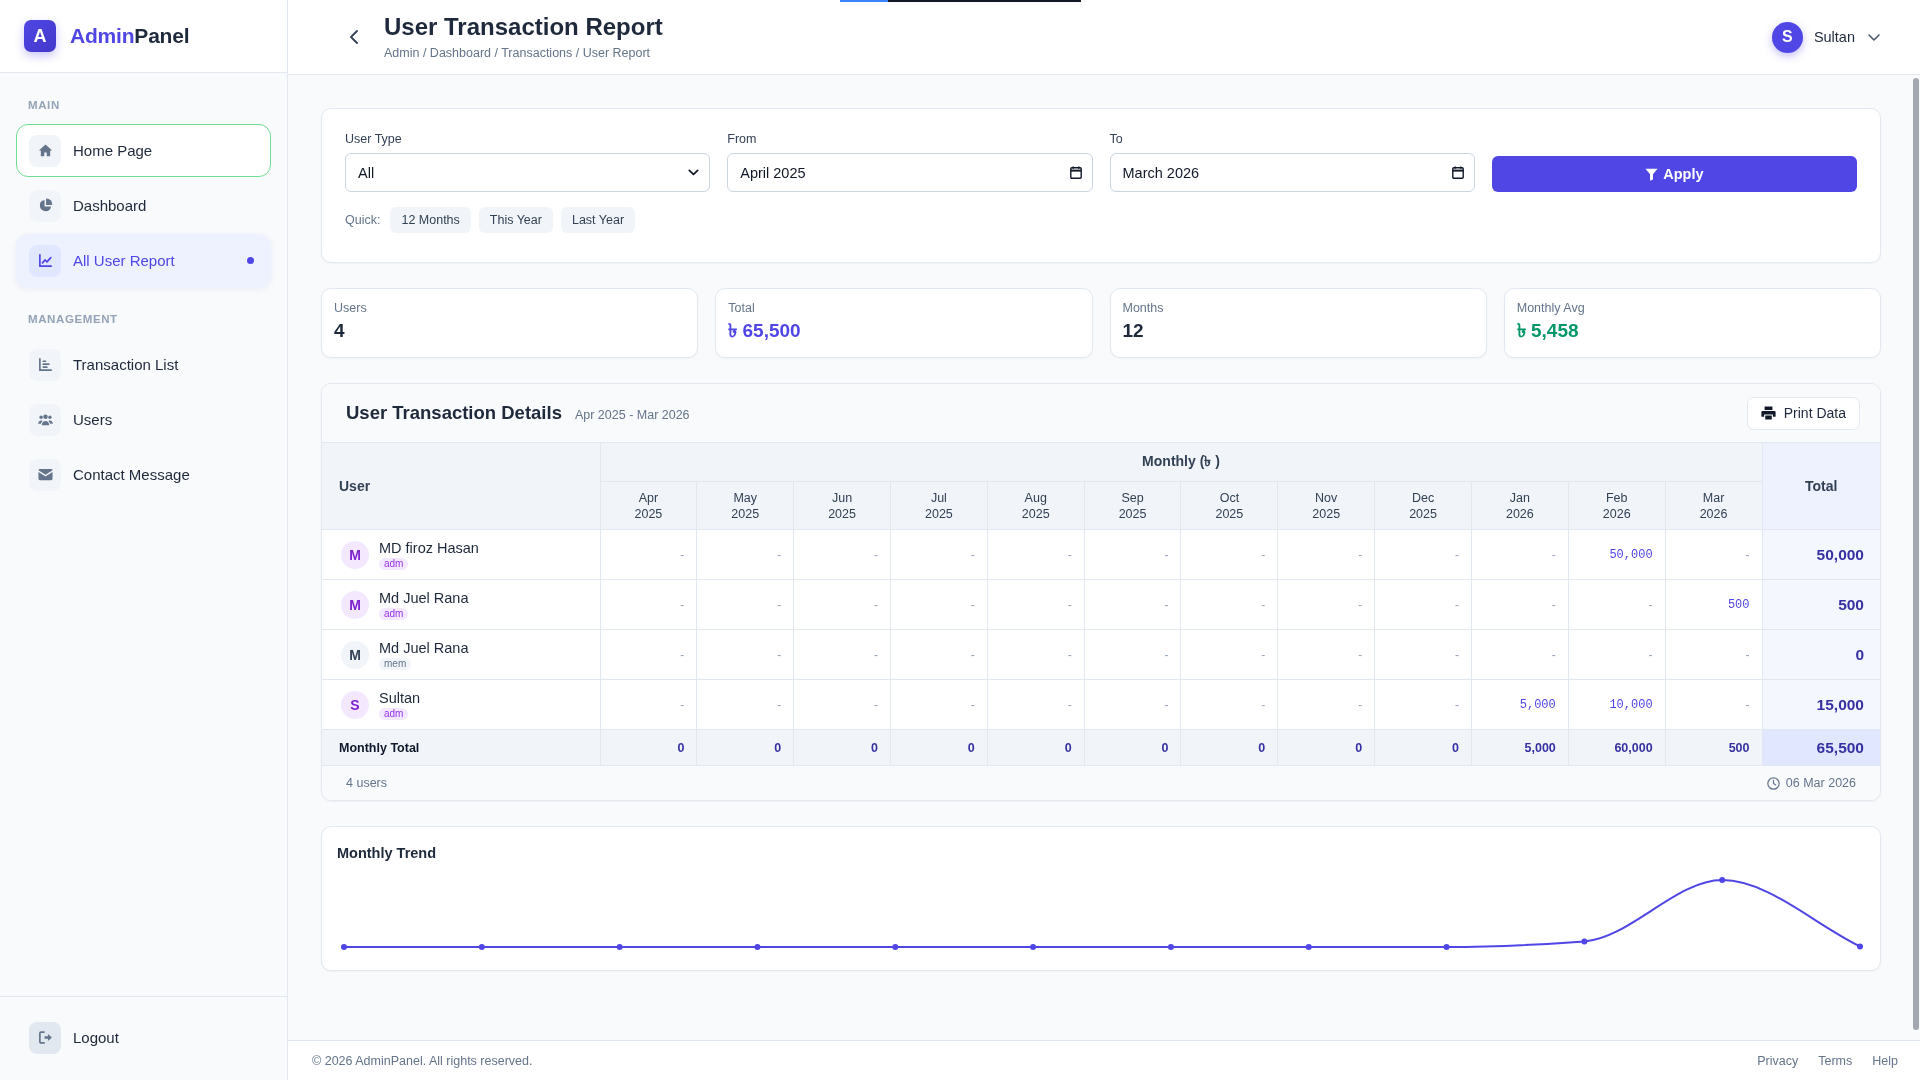  What do you see at coordinates (1778, 1060) in the screenshot?
I see `footer-link: Privacy` at bounding box center [1778, 1060].